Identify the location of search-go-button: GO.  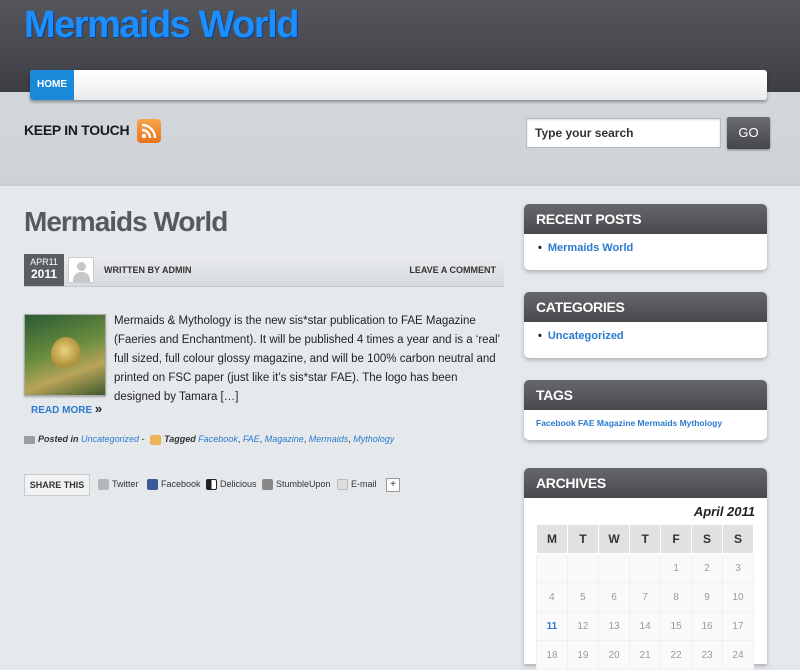
(748, 133).